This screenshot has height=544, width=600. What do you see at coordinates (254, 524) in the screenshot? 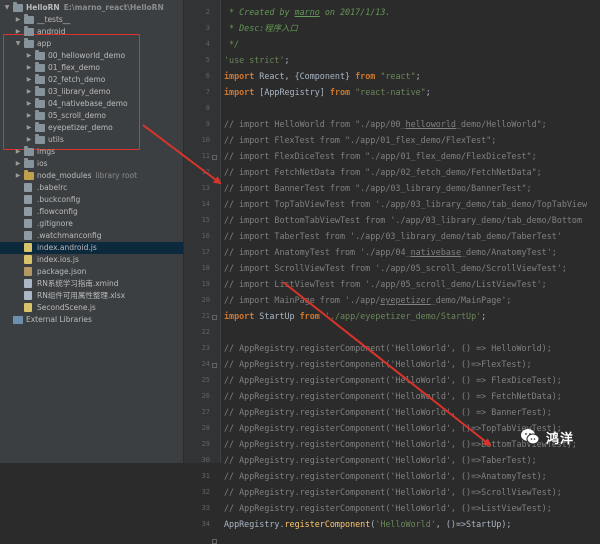
I see `code-token: AppRegistry.` at bounding box center [254, 524].